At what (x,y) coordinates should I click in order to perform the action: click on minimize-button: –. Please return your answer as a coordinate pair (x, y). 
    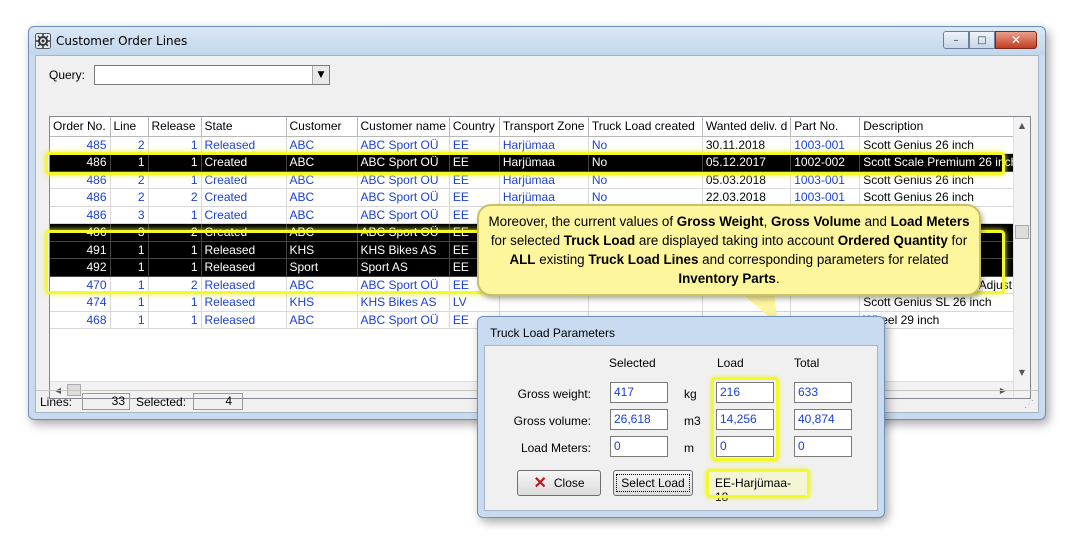
    Looking at the image, I should click on (956, 40).